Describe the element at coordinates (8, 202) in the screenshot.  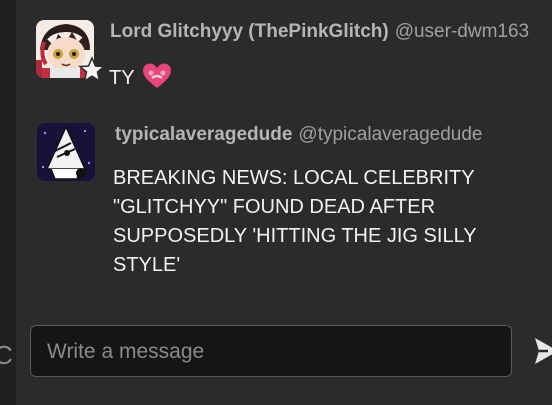
I see `left-sidebar-edge: C` at that location.